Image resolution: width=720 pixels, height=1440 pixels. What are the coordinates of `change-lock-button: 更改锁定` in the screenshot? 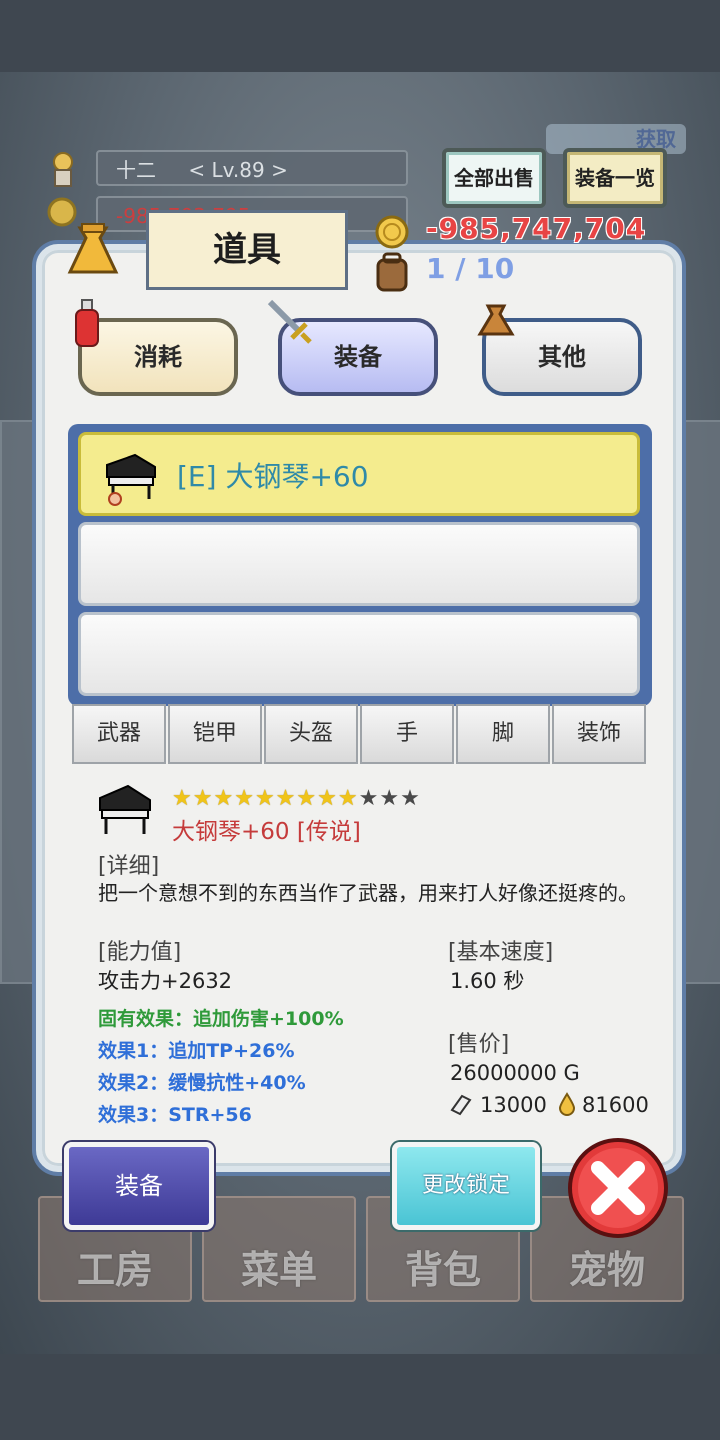 It's located at (466, 1186).